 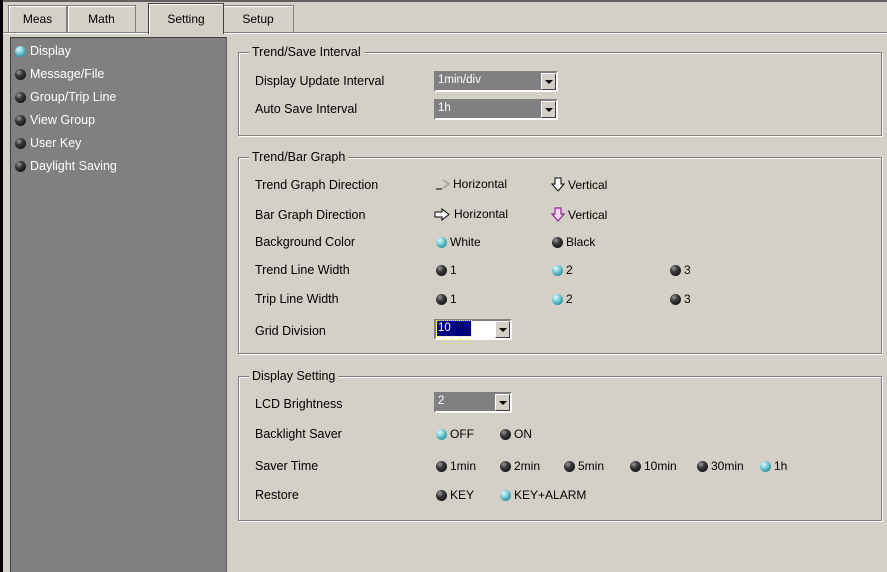 I want to click on sidebar-item-label: User Key, so click(x=56, y=143).